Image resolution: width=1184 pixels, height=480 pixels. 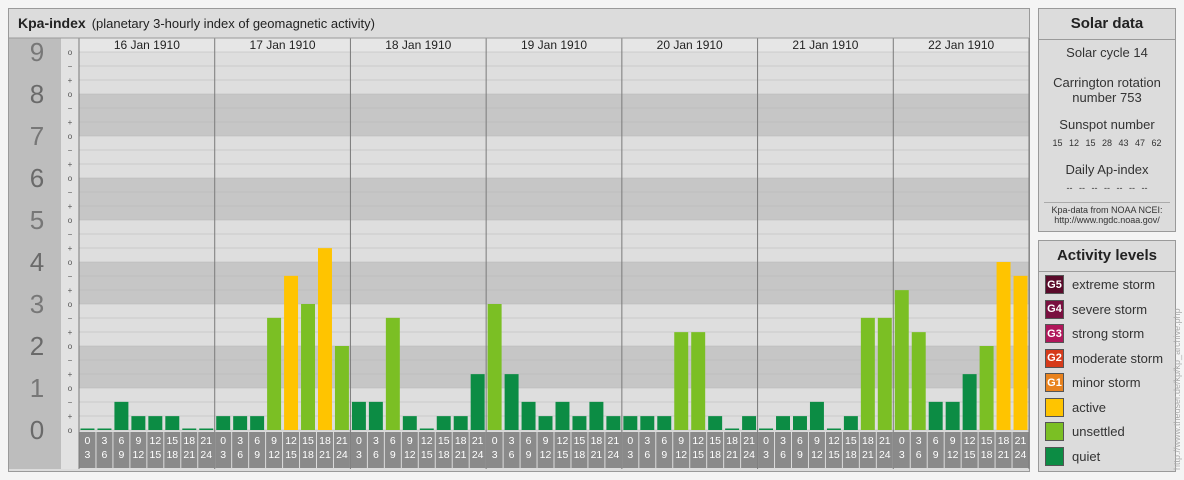 What do you see at coordinates (37, 94) in the screenshot?
I see `y-tick-label: 8` at bounding box center [37, 94].